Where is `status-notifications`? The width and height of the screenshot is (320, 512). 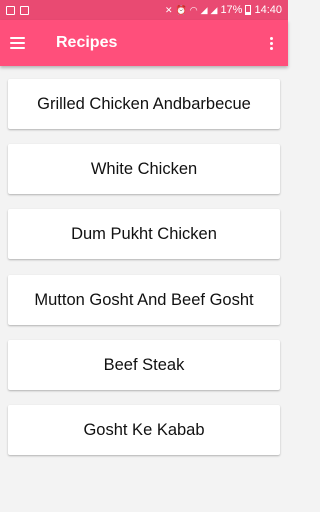 status-notifications is located at coordinates (17, 10).